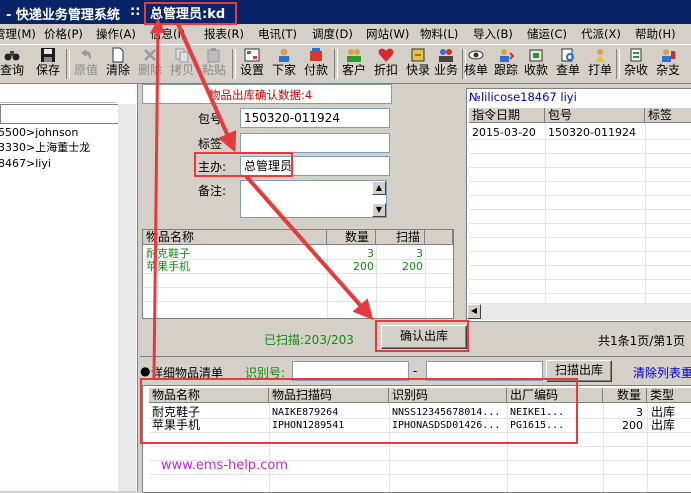 The image size is (691, 493). Describe the element at coordinates (329, 395) in the screenshot. I see `detail-col-scancode: 物品扫描码` at that location.